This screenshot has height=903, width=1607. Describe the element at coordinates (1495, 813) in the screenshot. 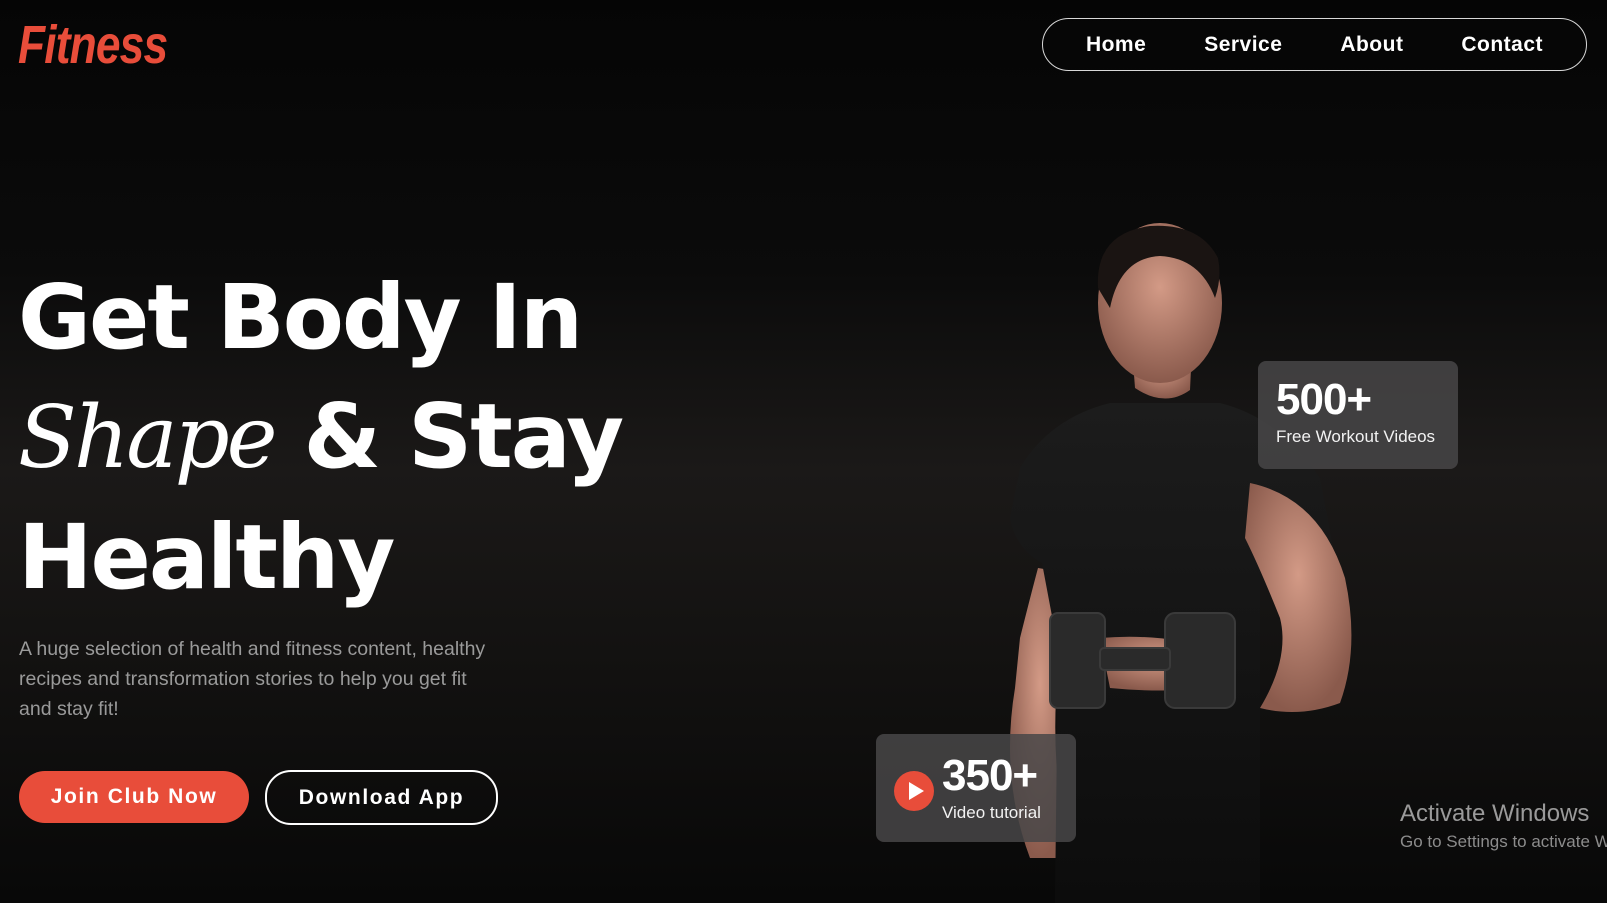

I see `watermark-title: Activate Windows` at that location.